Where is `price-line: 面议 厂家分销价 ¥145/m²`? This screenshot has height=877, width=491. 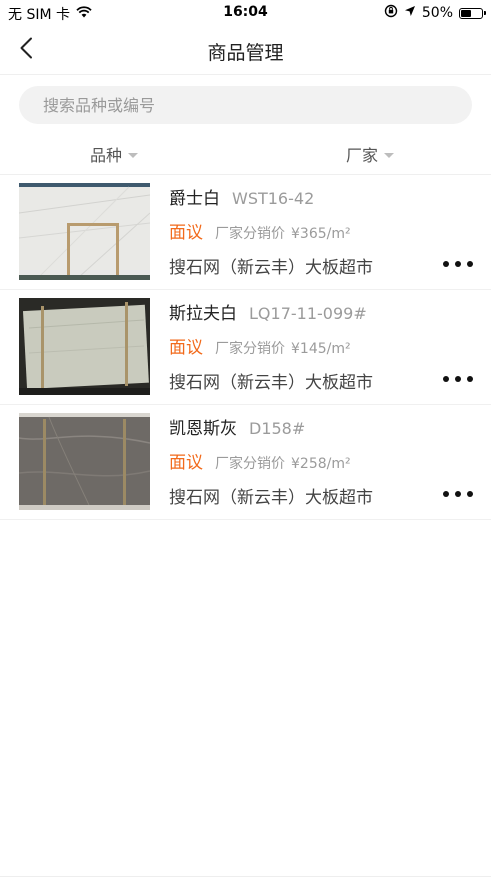
price-line: 面议 厂家分销价 ¥145/m² is located at coordinates (260, 345).